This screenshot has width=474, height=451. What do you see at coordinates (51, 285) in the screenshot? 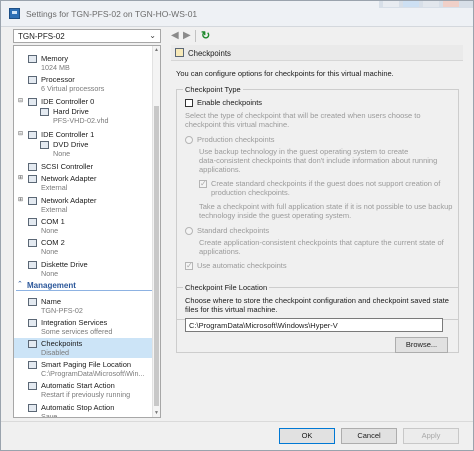
I see `management-label: Management` at bounding box center [51, 285].